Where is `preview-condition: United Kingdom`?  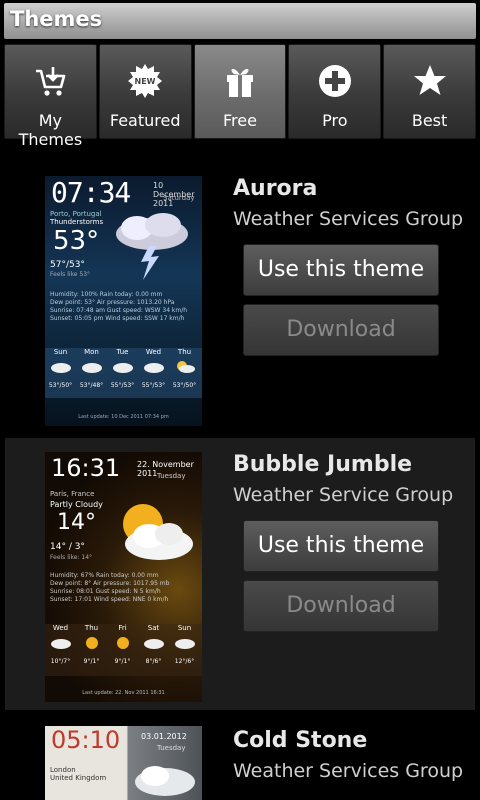
preview-condition: United Kingdom is located at coordinates (78, 778).